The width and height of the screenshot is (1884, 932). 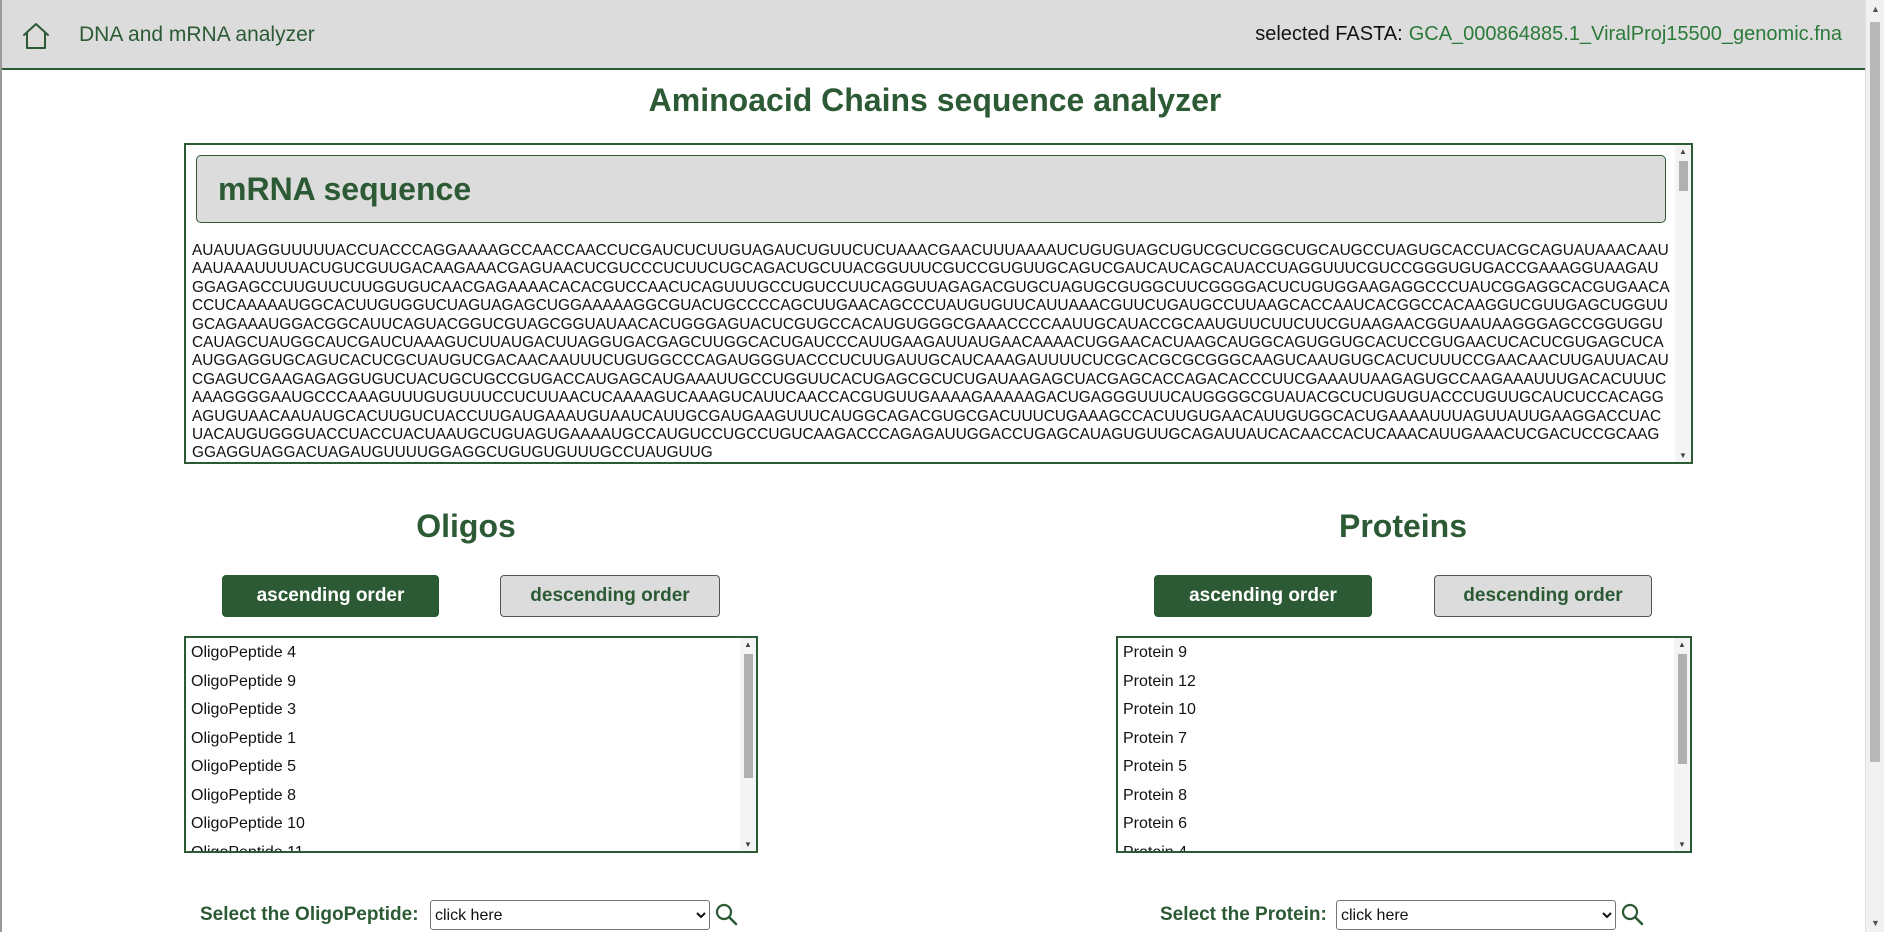 What do you see at coordinates (248, 739) in the screenshot?
I see `oligo-list-item: OligoPeptide 1` at bounding box center [248, 739].